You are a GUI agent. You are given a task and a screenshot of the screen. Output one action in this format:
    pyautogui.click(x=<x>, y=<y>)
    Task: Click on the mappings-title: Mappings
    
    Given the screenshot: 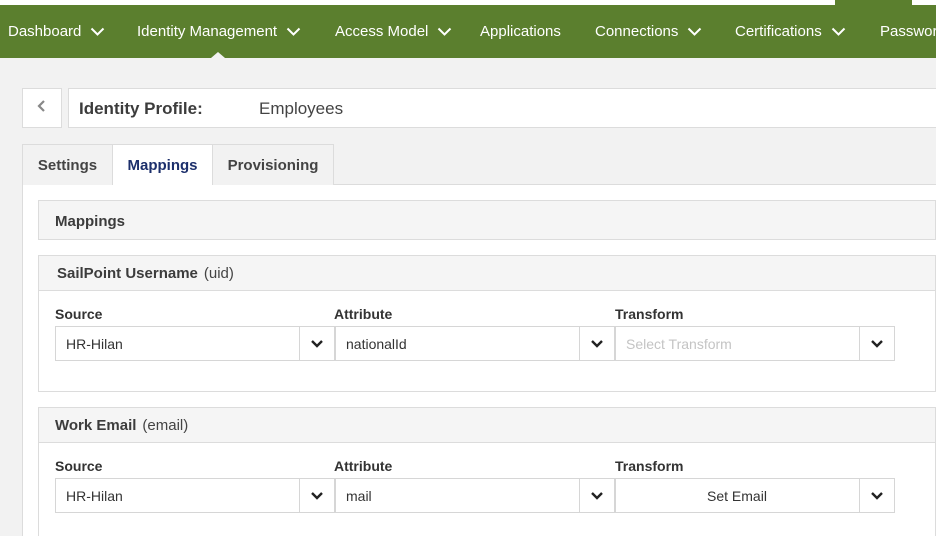 What is the action you would take?
    pyautogui.click(x=90, y=221)
    